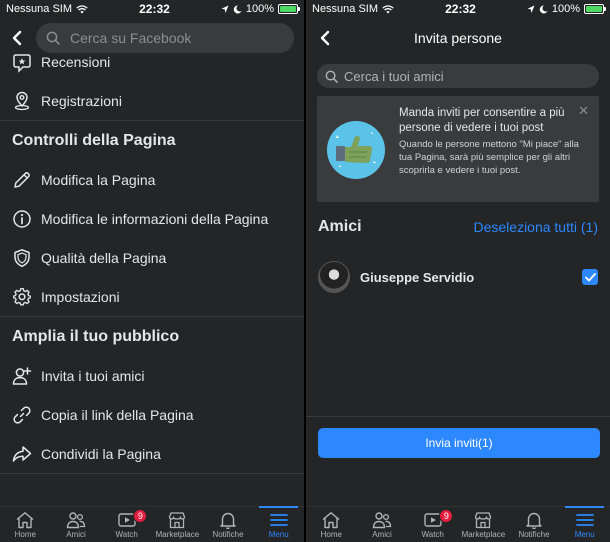 The height and width of the screenshot is (542, 610). I want to click on avatar, so click(334, 277).